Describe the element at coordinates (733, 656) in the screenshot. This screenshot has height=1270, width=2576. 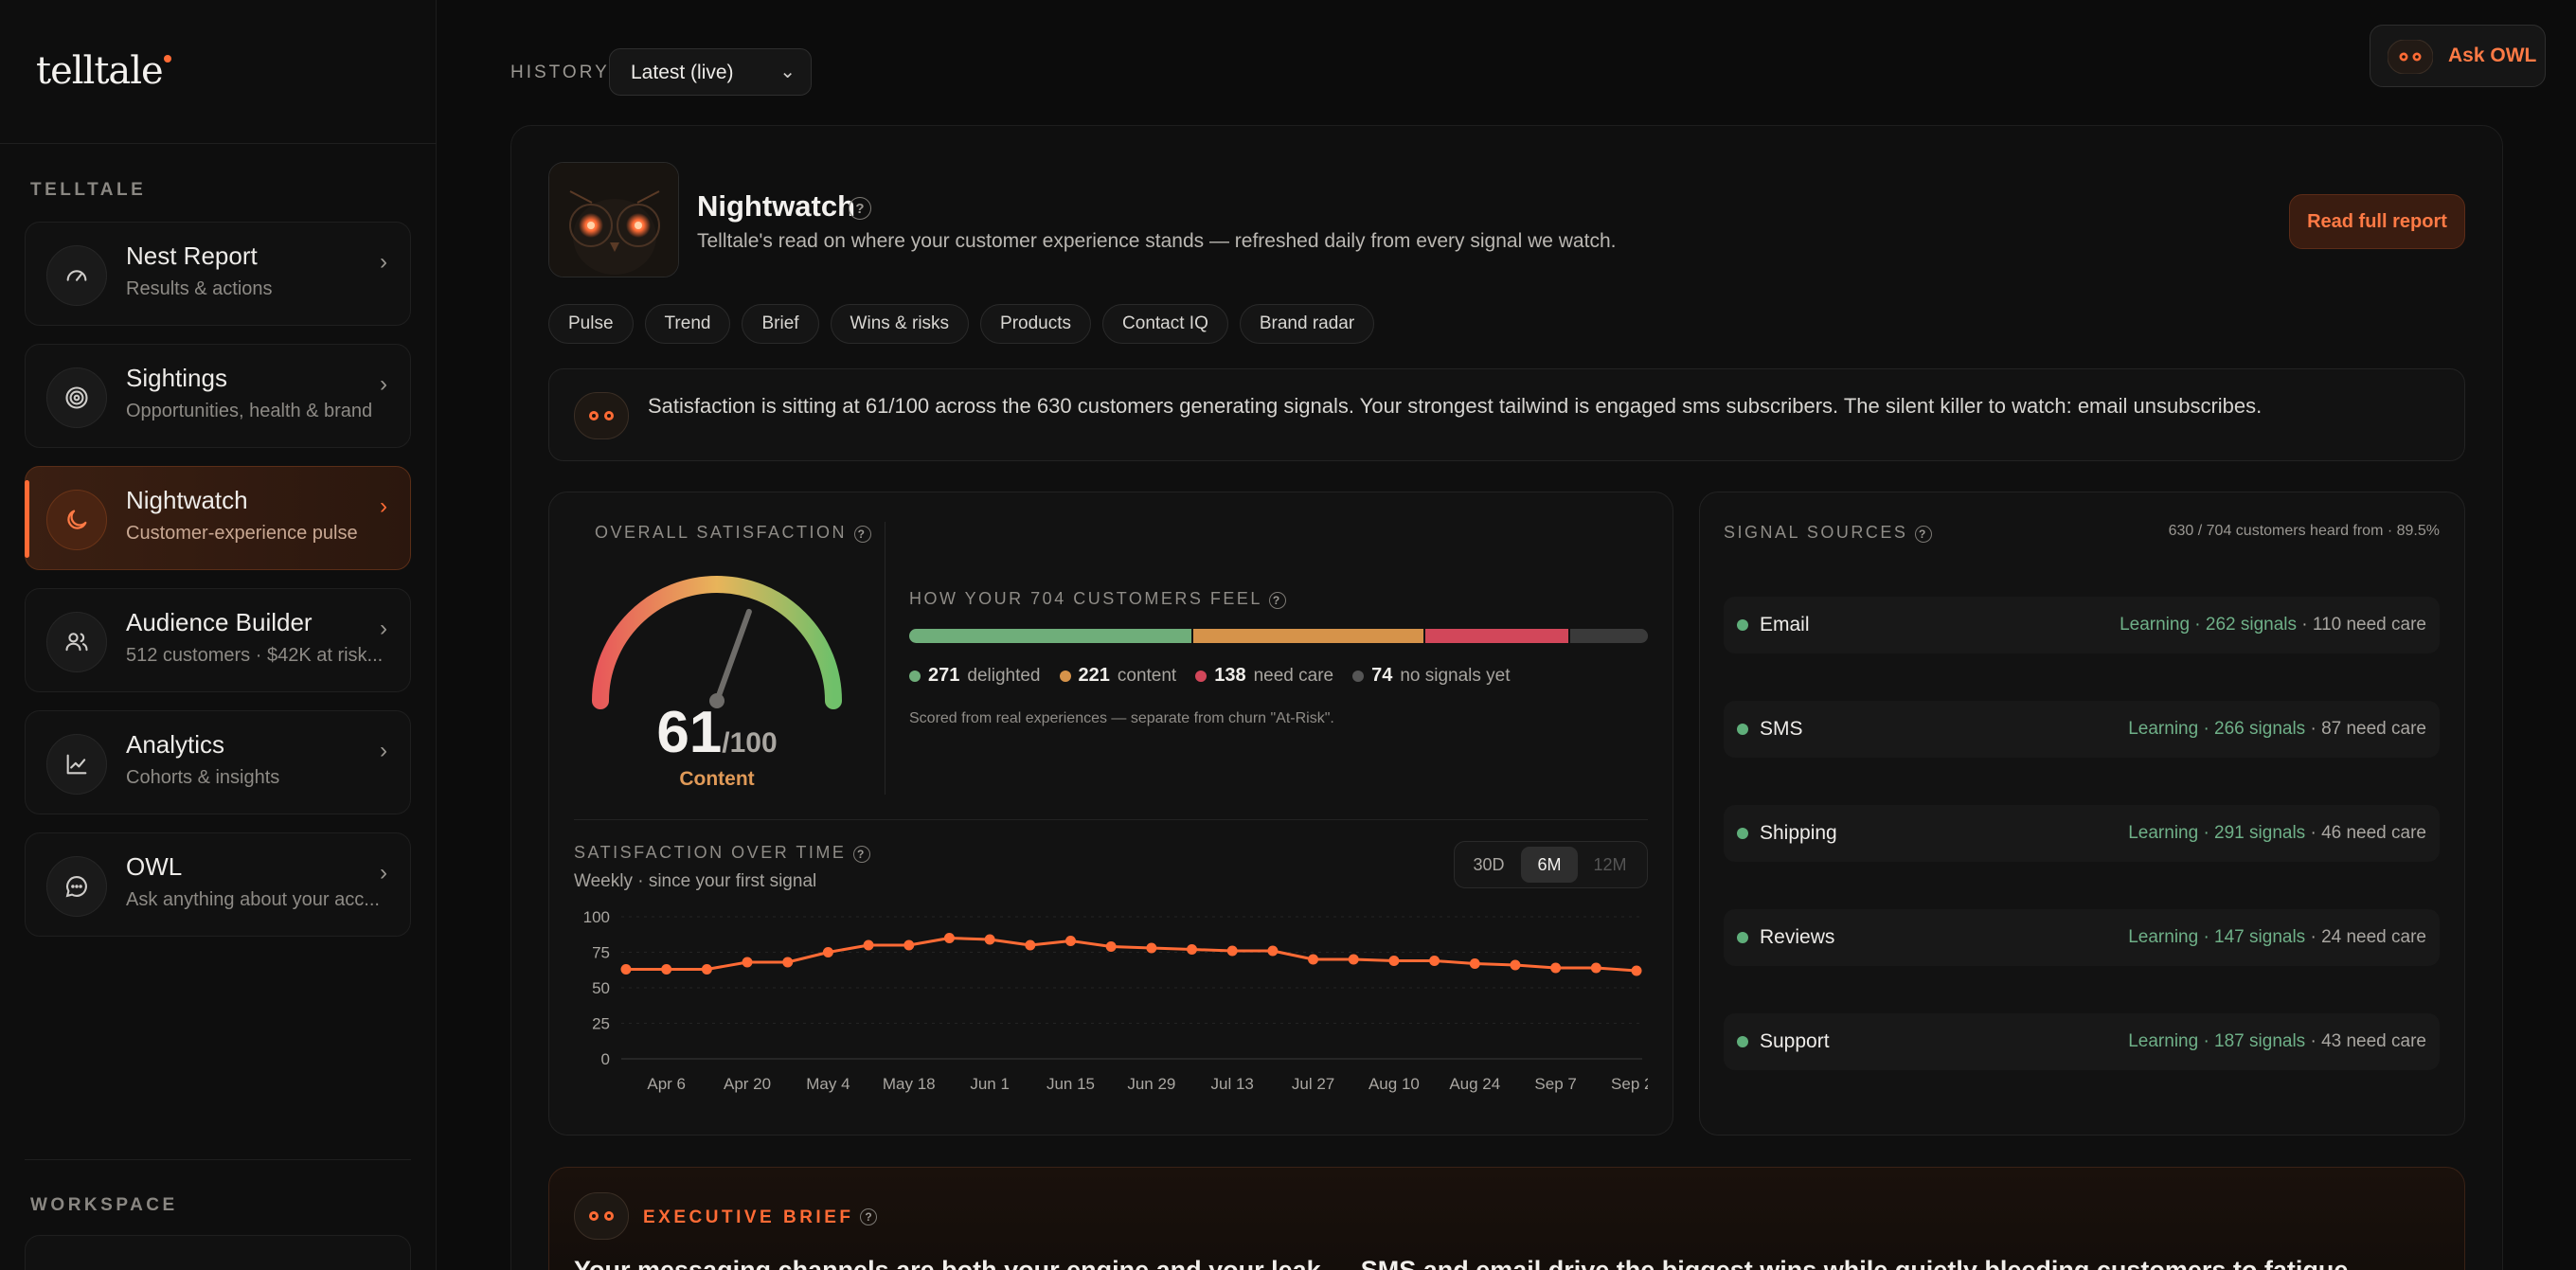
I see `gauge-needle` at that location.